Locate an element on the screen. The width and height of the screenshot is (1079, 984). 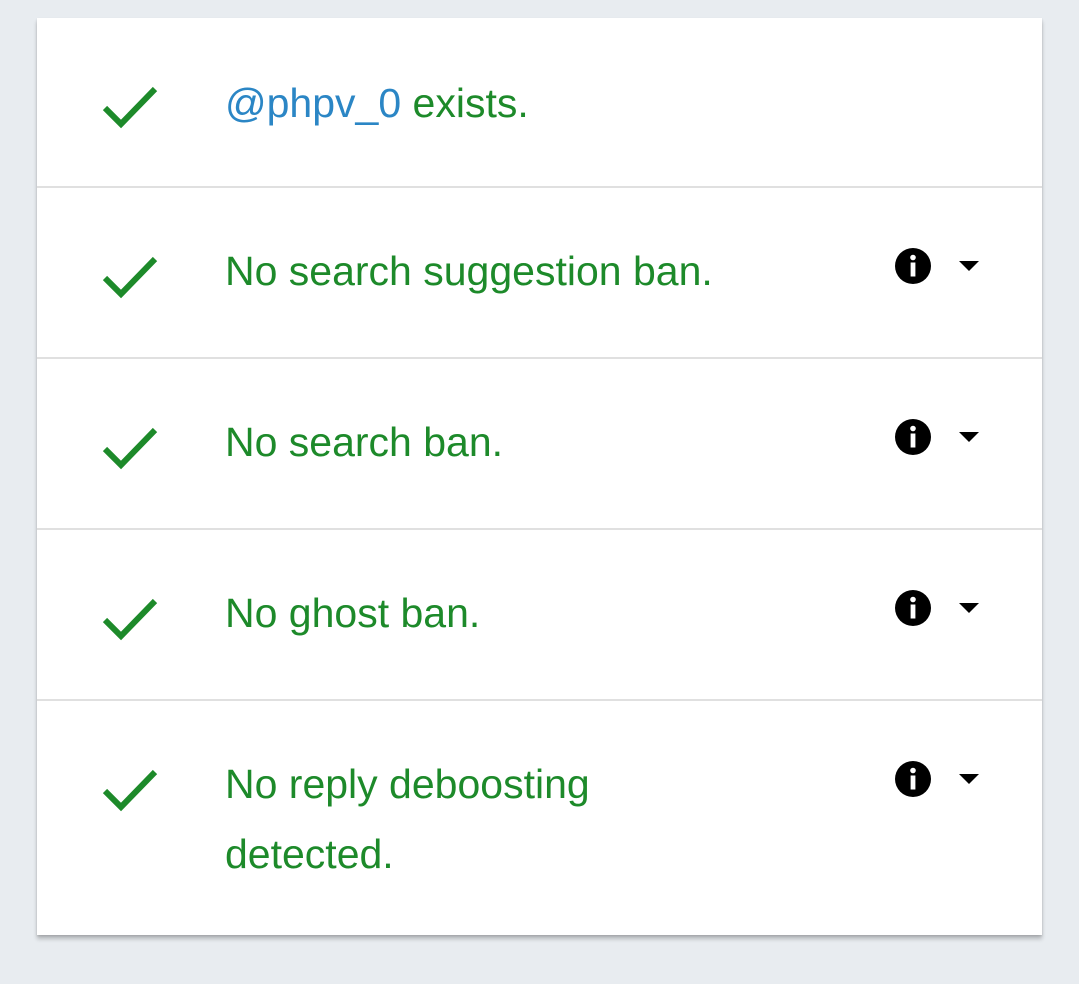
result-text: @phpv_0 exists. is located at coordinates (505, 103).